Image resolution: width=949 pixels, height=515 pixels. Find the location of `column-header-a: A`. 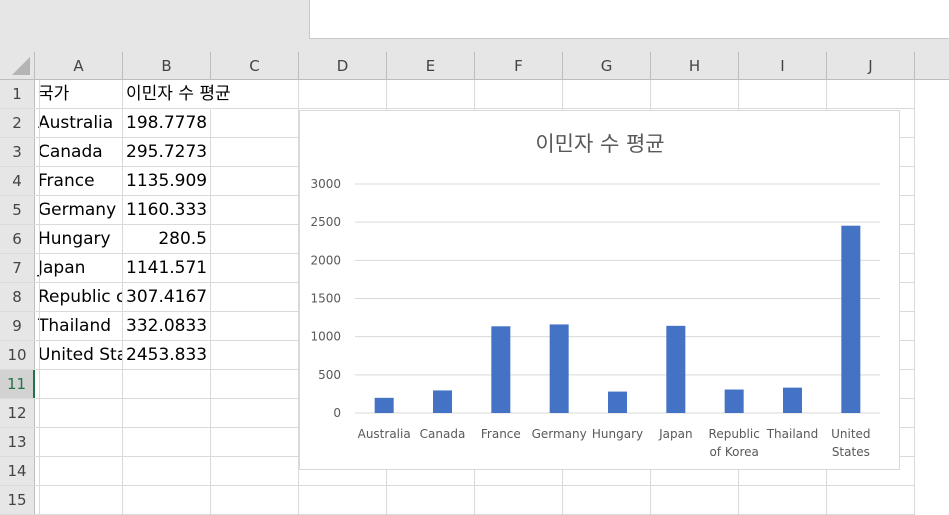

column-header-a: A is located at coordinates (79, 66).